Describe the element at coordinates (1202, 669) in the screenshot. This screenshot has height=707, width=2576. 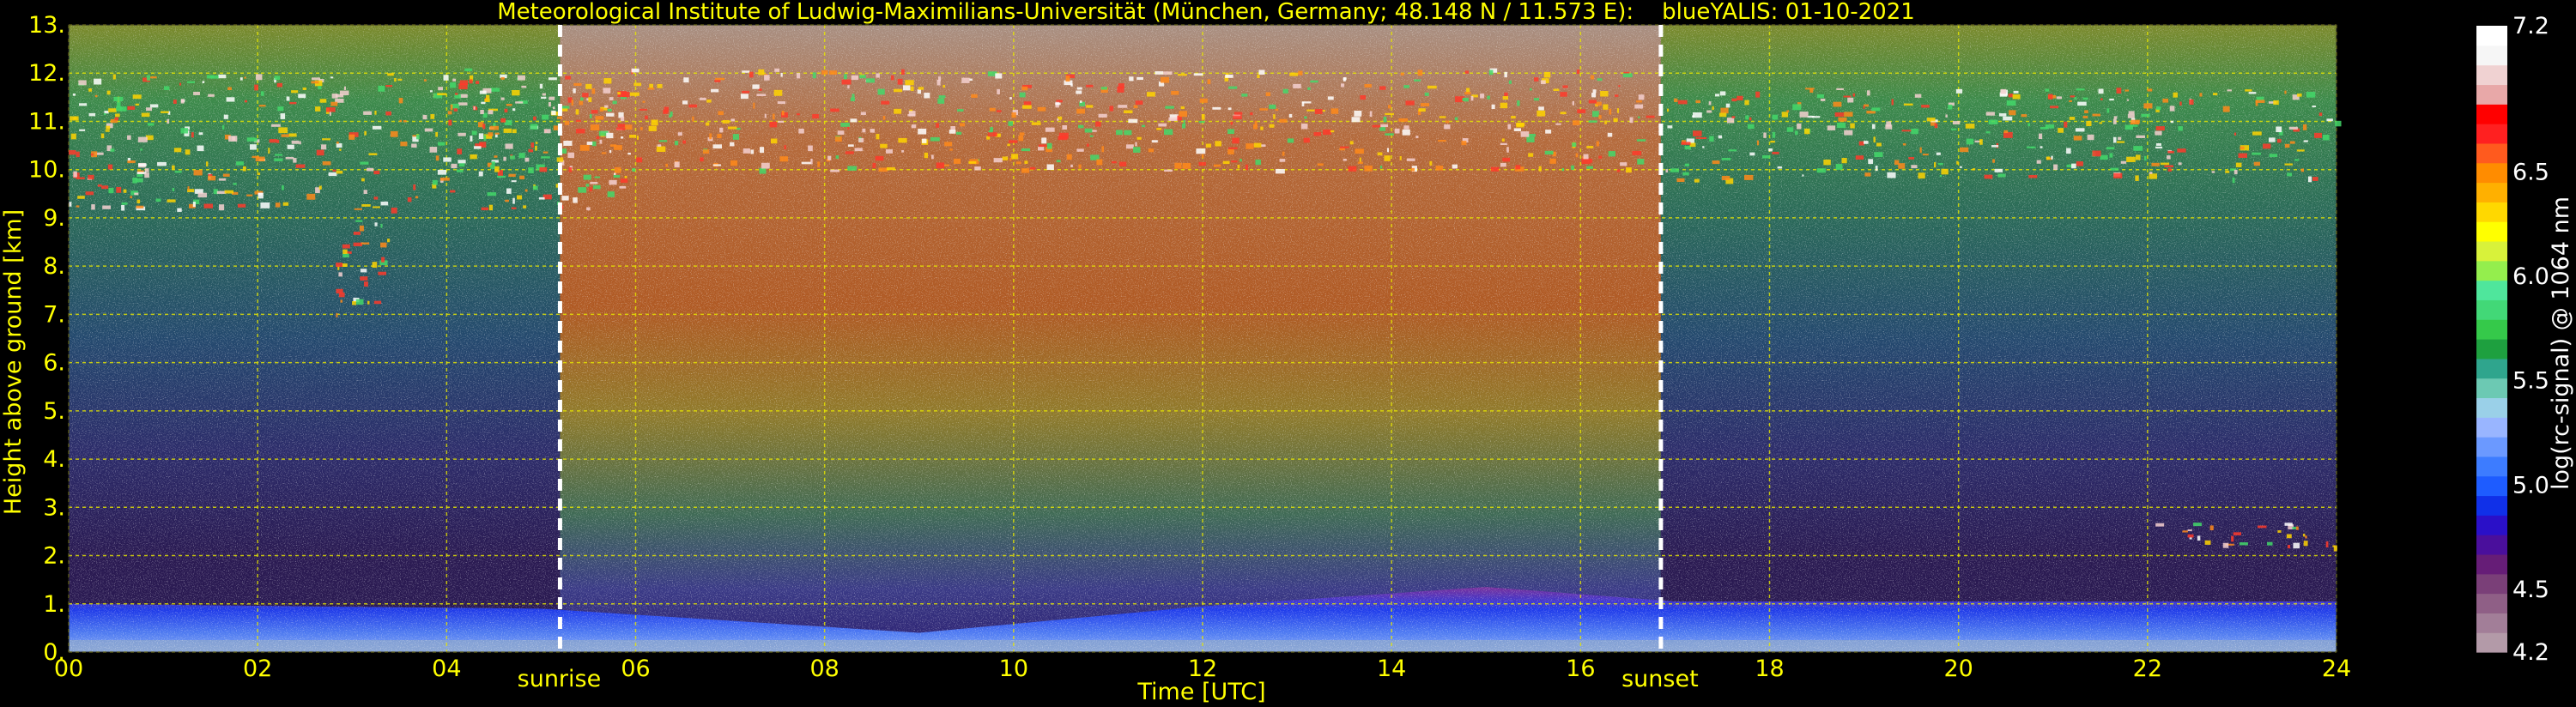
I see `x-tick-label: 12` at that location.